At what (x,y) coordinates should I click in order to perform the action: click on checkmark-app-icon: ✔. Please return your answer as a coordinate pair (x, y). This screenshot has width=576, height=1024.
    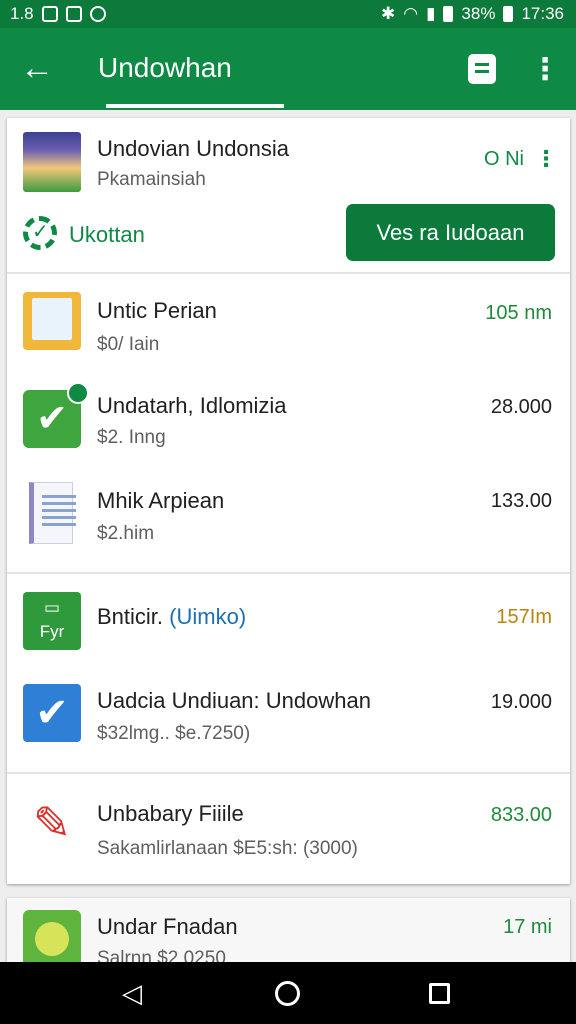
    Looking at the image, I should click on (56, 415).